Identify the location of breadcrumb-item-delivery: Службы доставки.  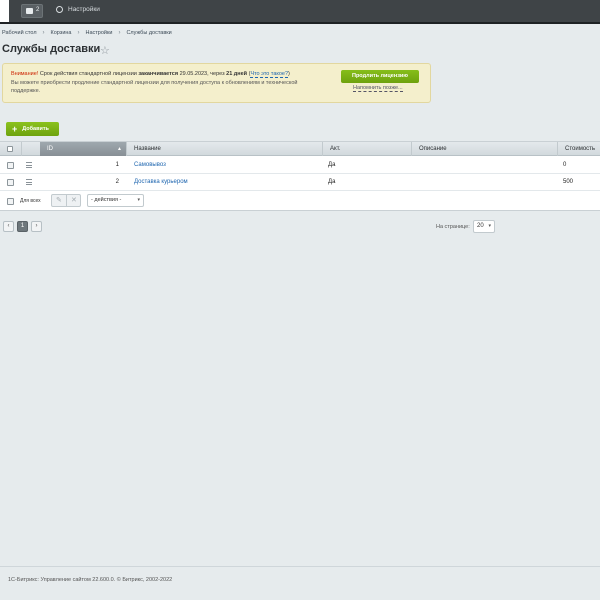
(148, 33).